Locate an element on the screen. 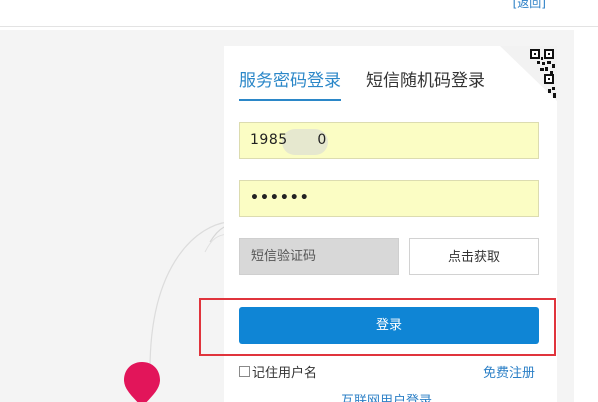  login-button-highlight is located at coordinates (377, 327).